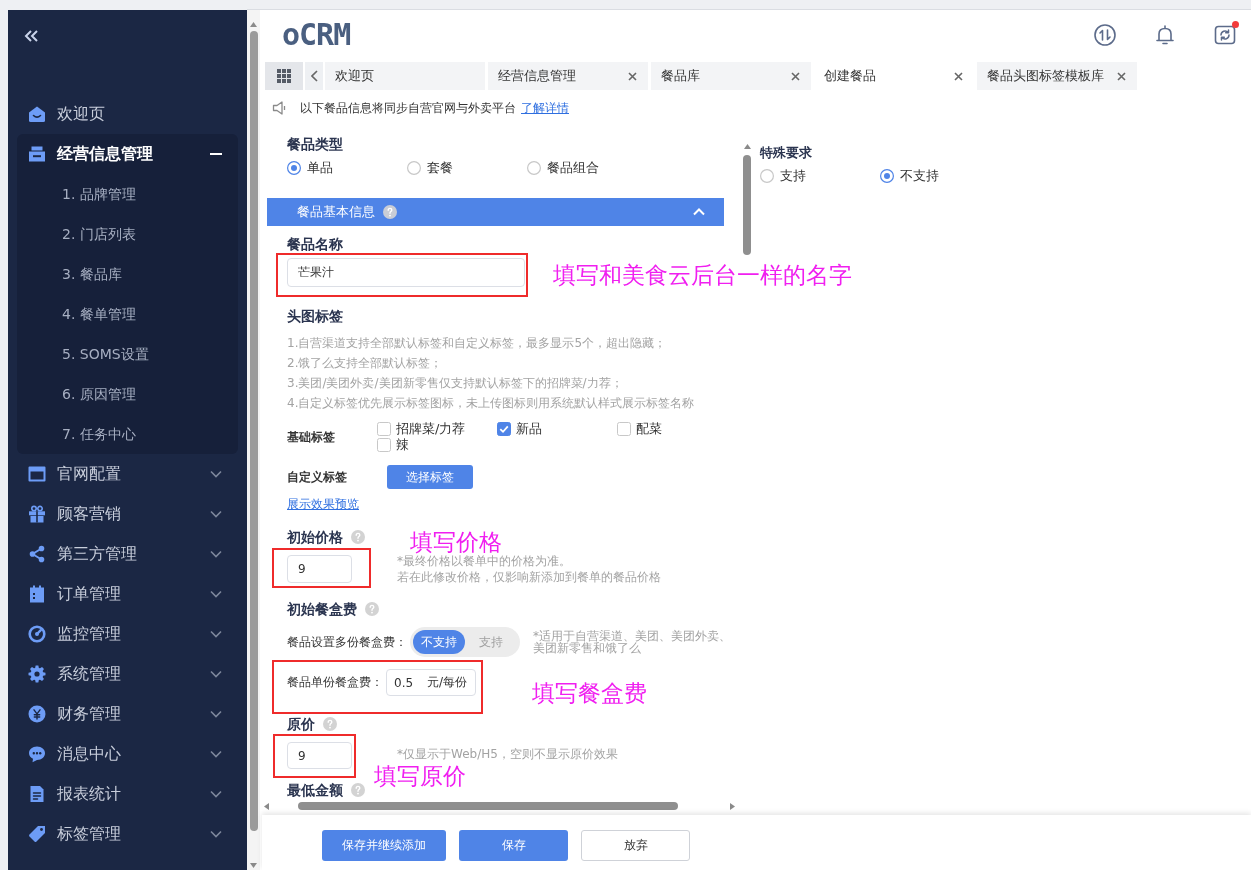 The width and height of the screenshot is (1251, 870). I want to click on tab: 经营信息管理, so click(568, 76).